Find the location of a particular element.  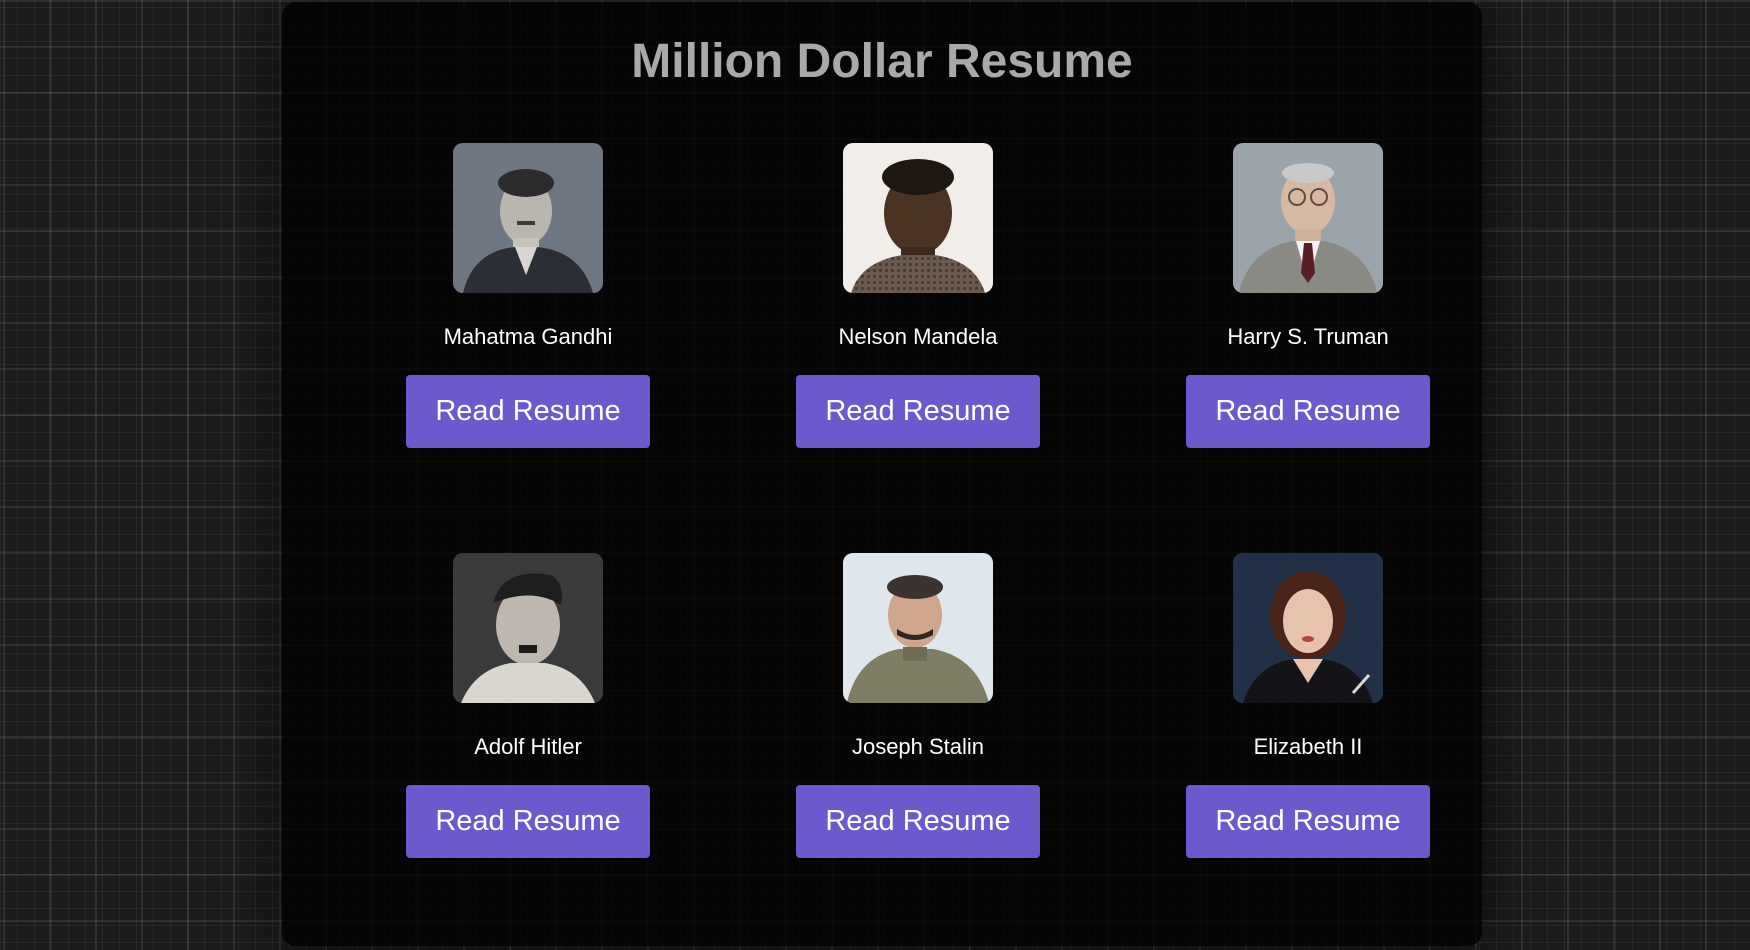

person-card: Mahatma Gandhi Read Resume is located at coordinates (528, 323).